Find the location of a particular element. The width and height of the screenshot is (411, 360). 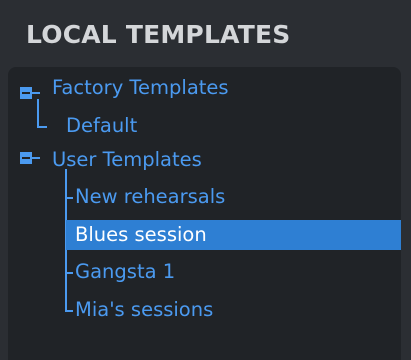

tree-item-mias-sessions: Mia's sessions is located at coordinates (144, 310).